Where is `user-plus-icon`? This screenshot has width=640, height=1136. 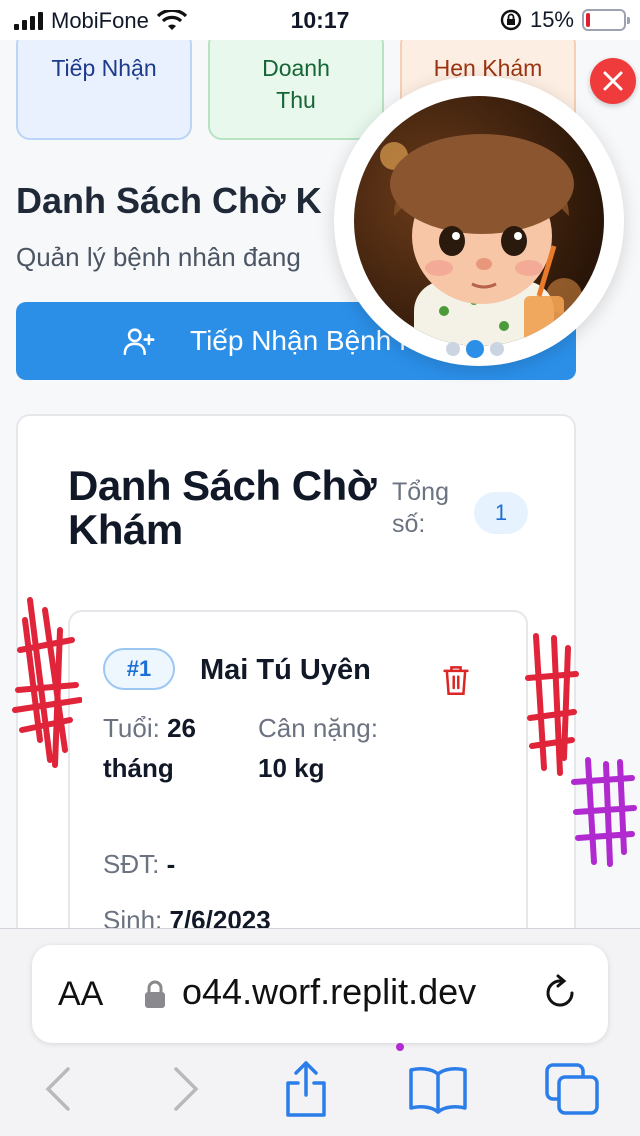
user-plus-icon is located at coordinates (139, 342).